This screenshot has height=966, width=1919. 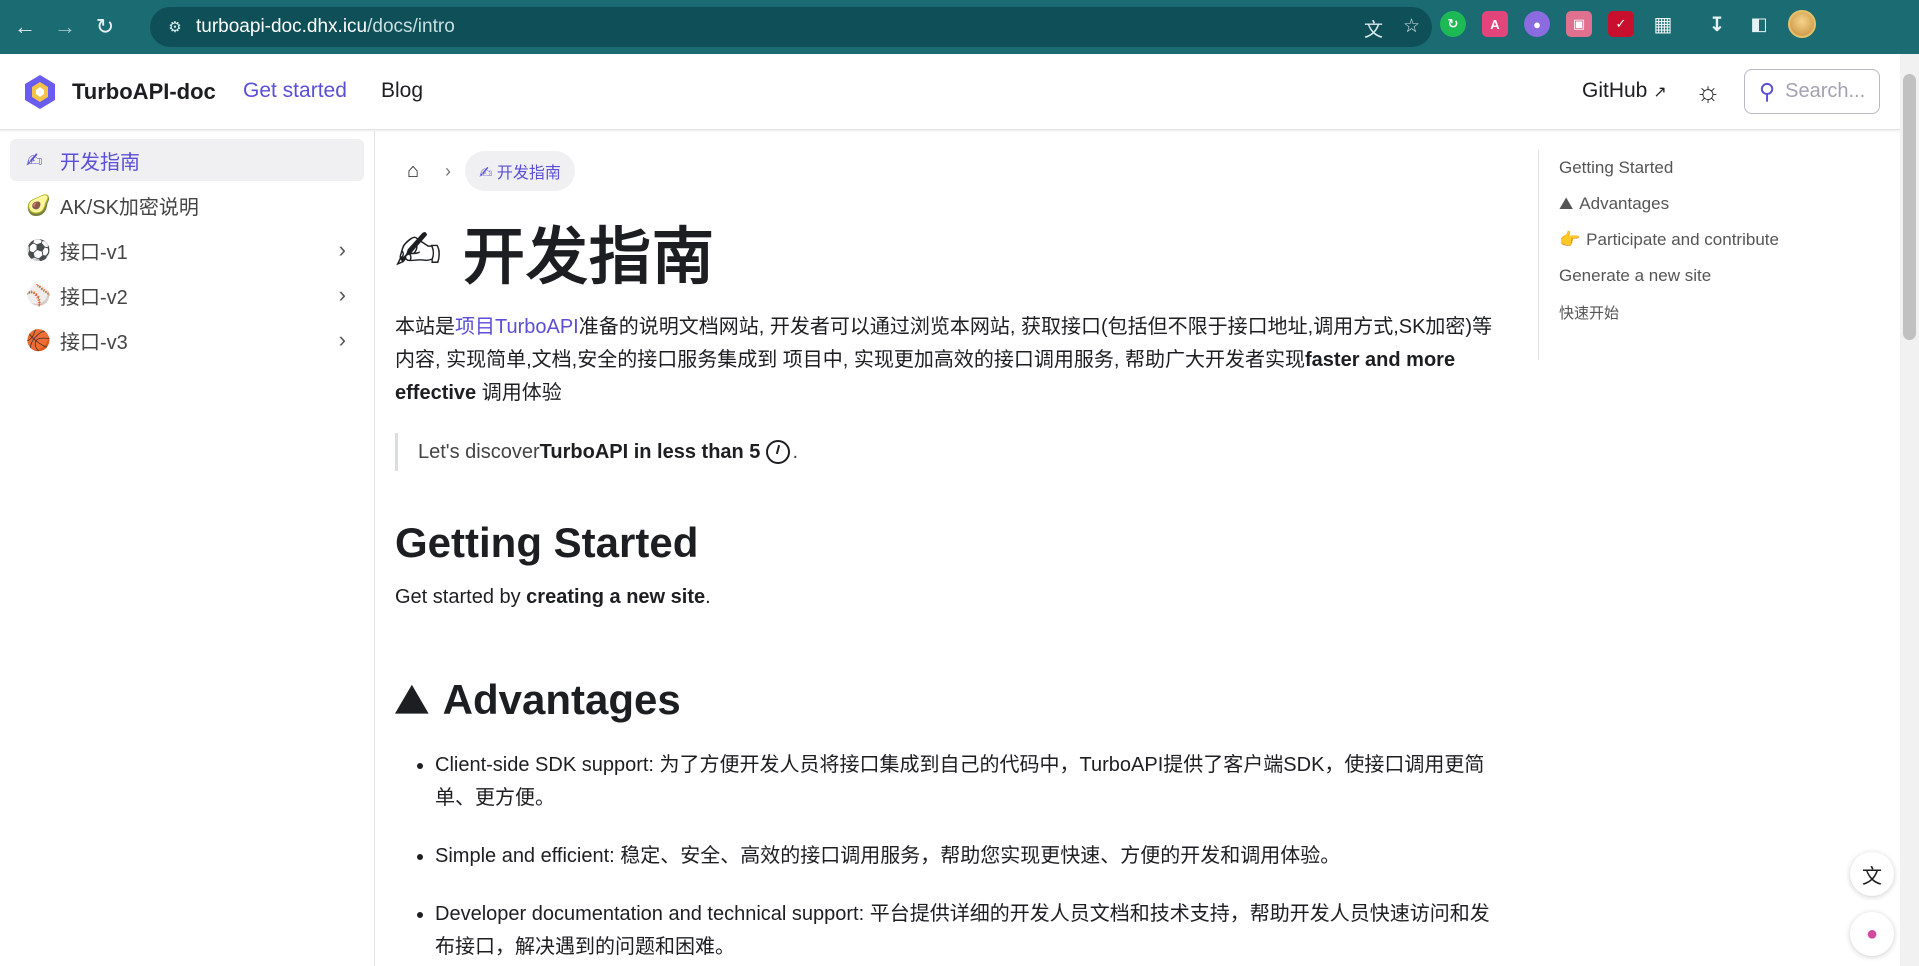 I want to click on sidebar-item-label: 接口-v1, so click(x=94, y=252).